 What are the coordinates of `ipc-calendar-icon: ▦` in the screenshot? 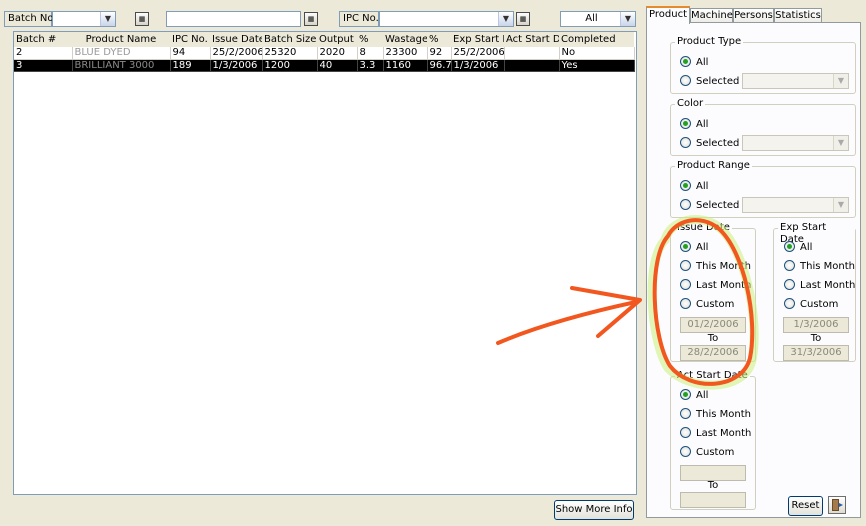 It's located at (523, 19).